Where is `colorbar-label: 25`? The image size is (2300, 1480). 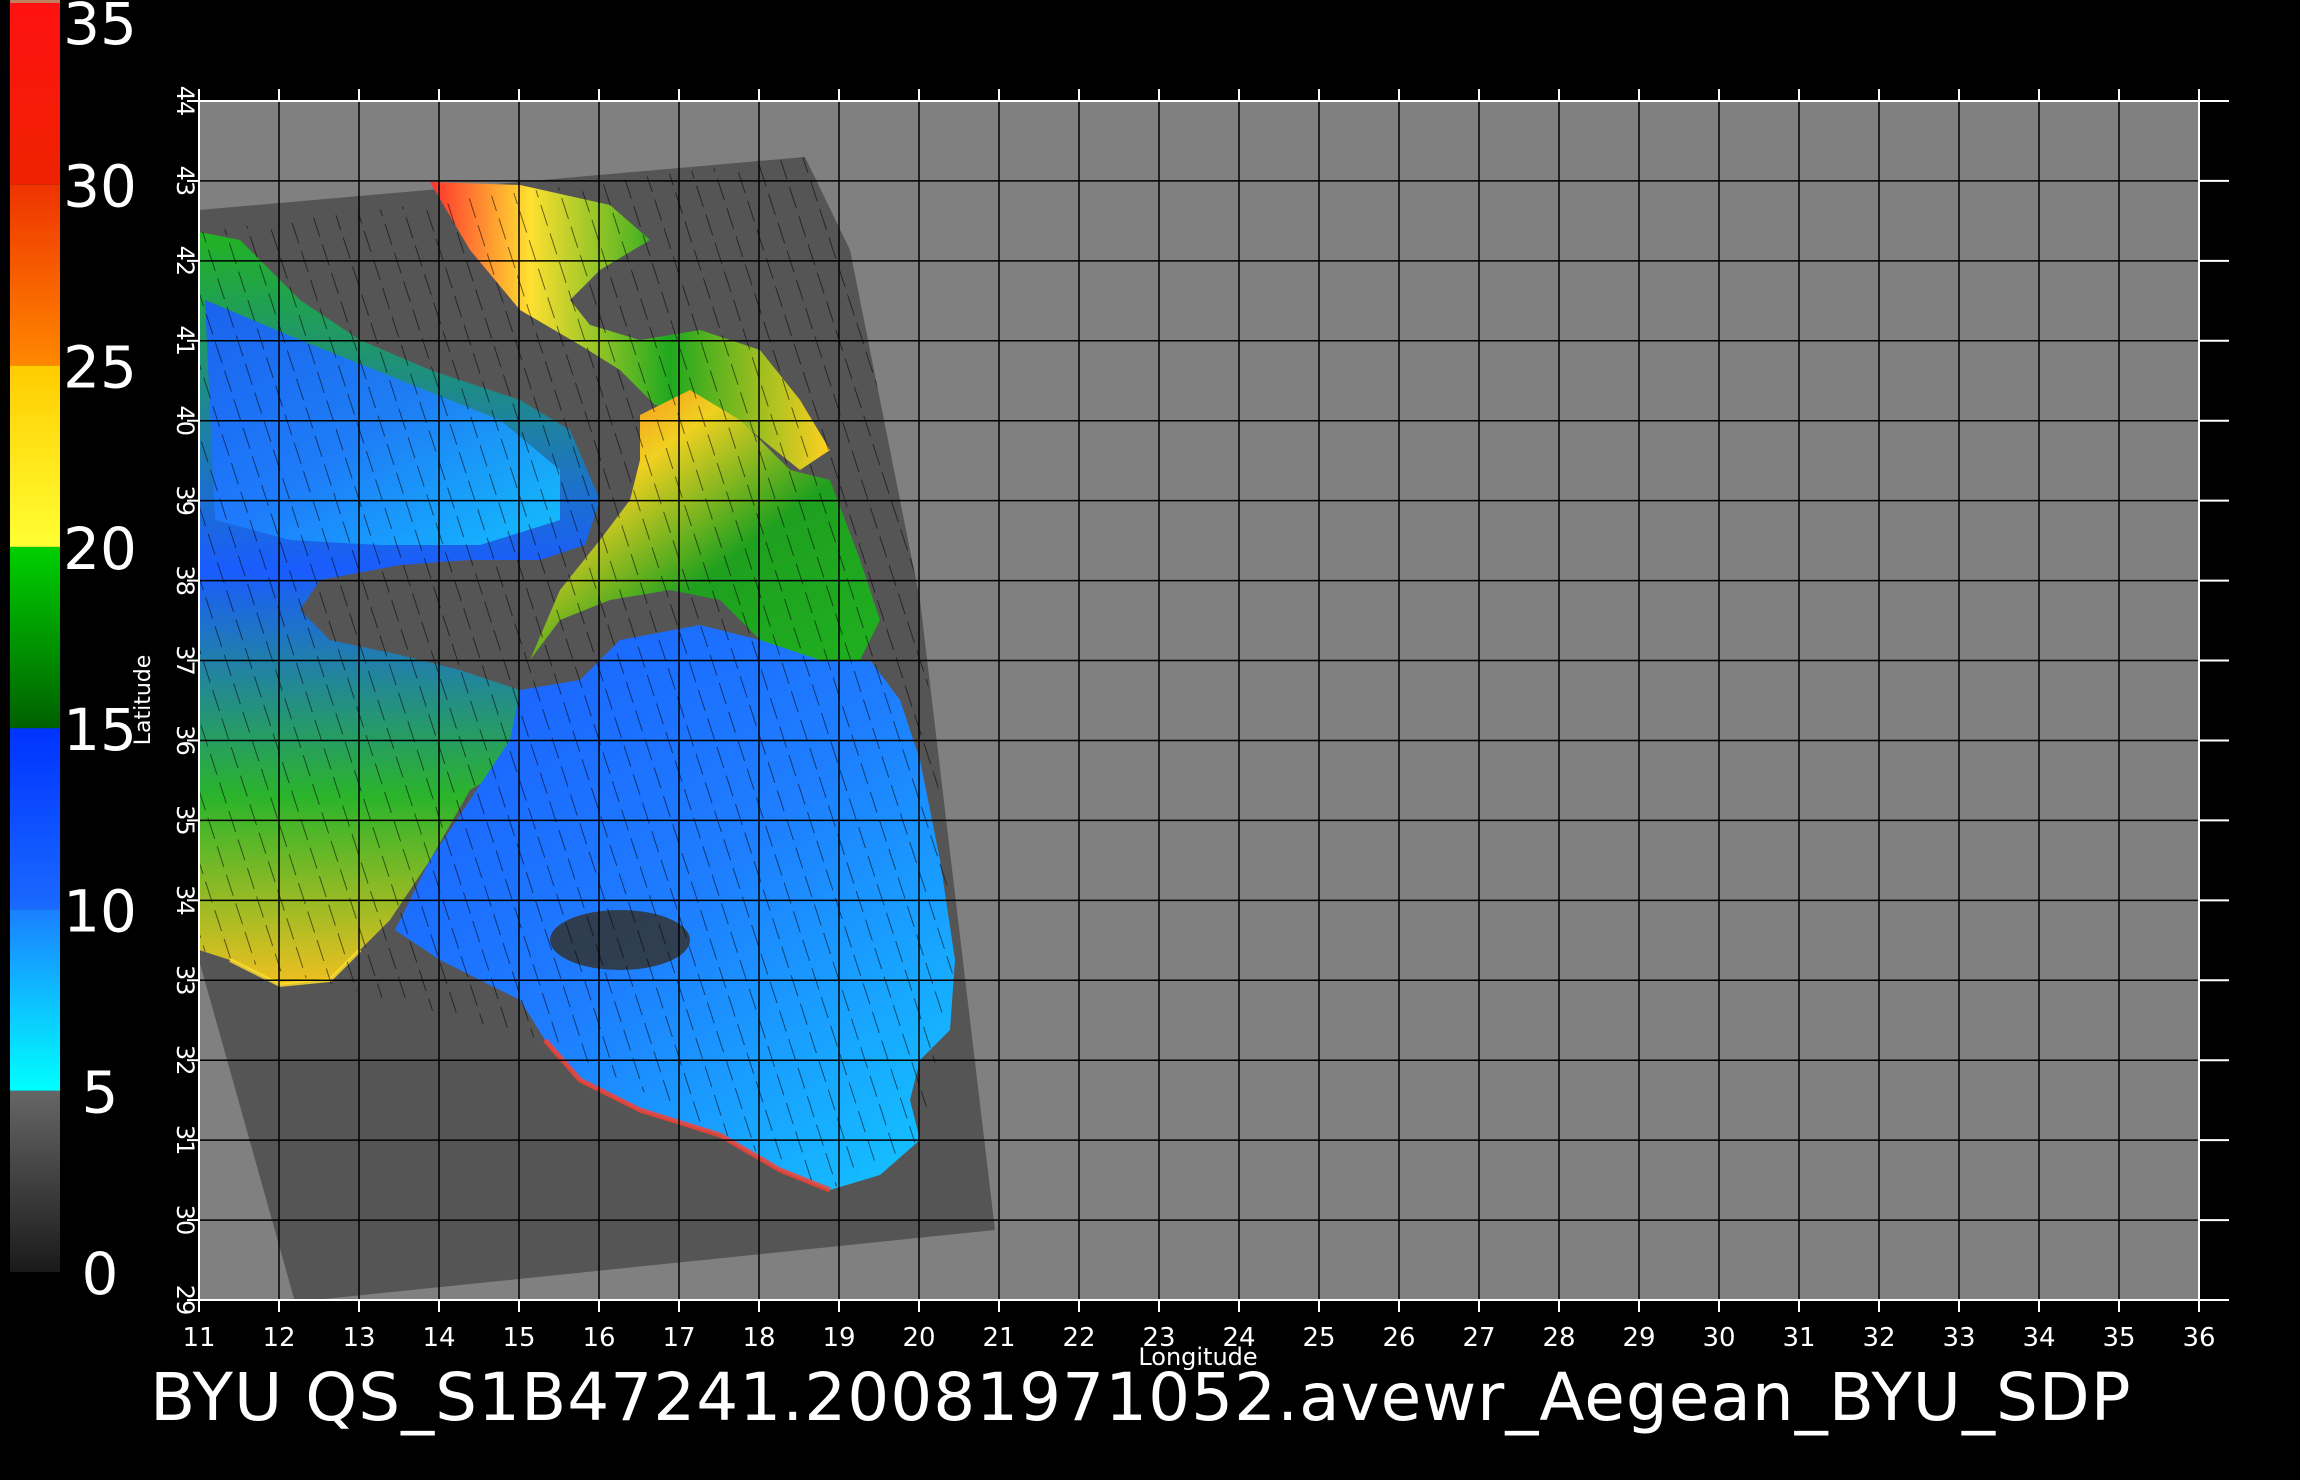 colorbar-label: 25 is located at coordinates (100, 368).